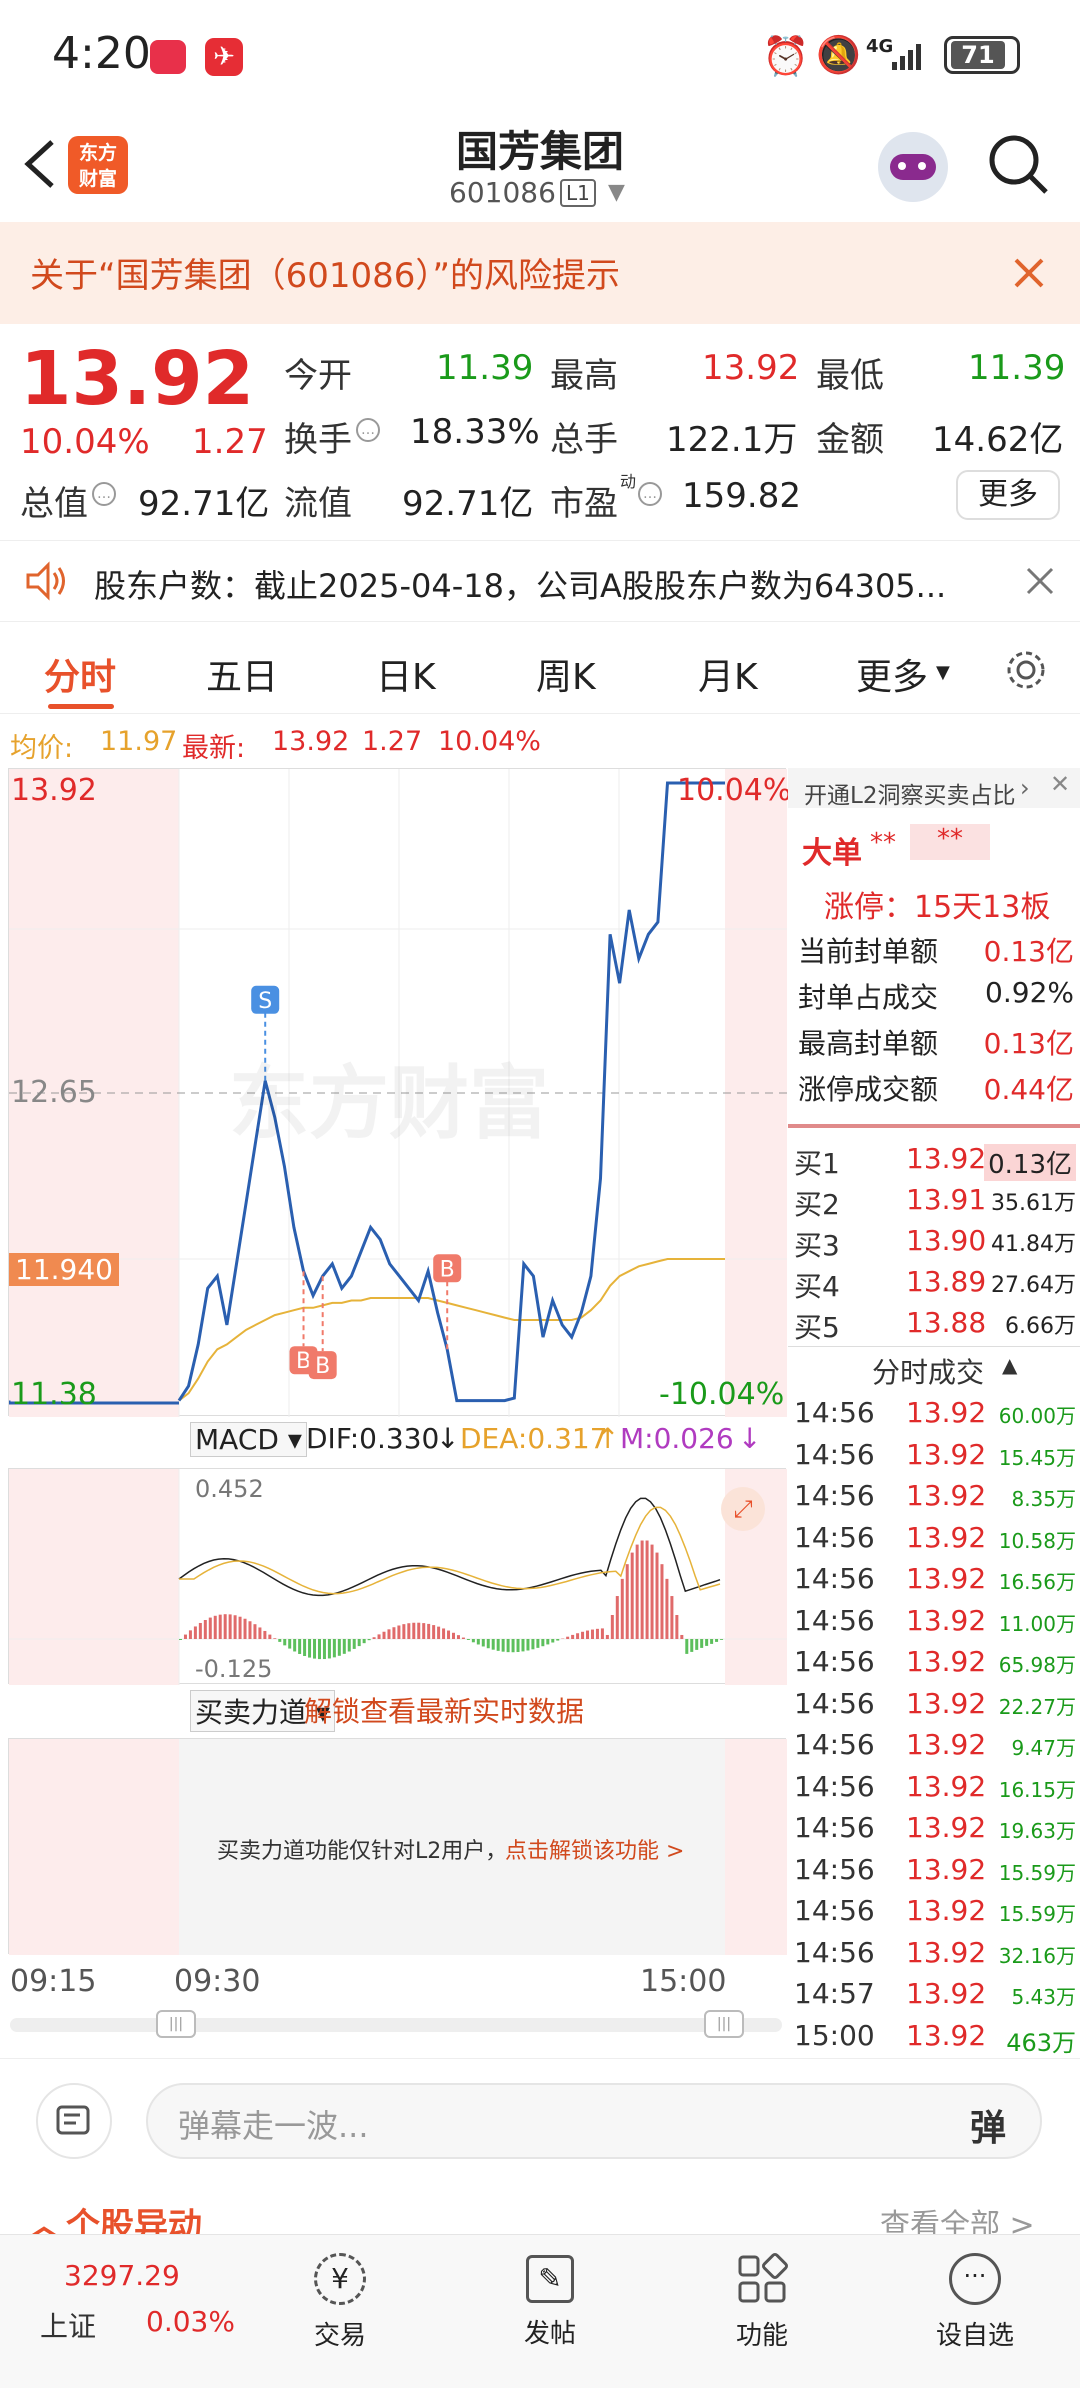 This screenshot has width=1080, height=2388. Describe the element at coordinates (248, 1439) in the screenshot. I see `macd-selector: MACD ▾` at that location.